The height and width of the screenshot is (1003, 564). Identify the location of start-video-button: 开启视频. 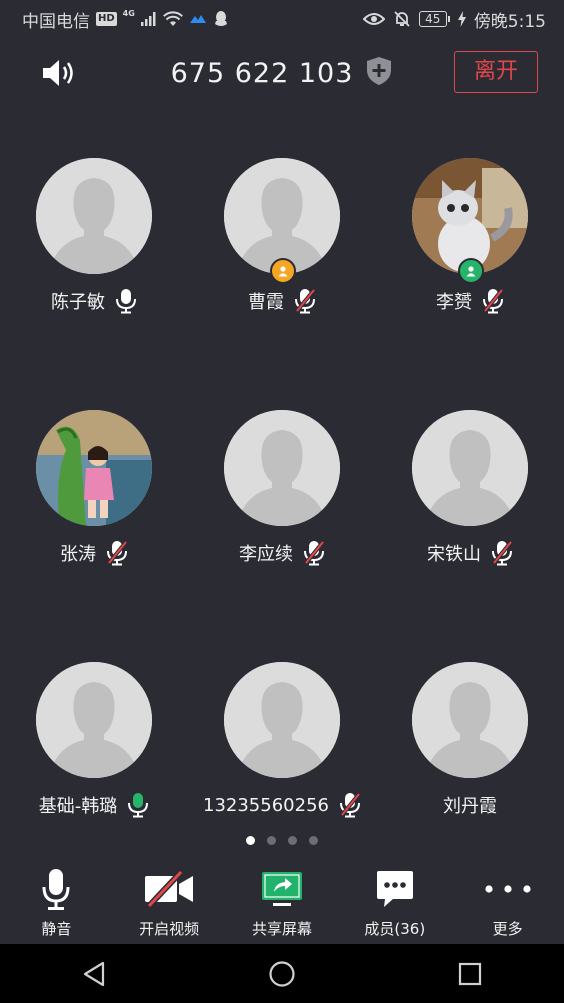
(169, 902).